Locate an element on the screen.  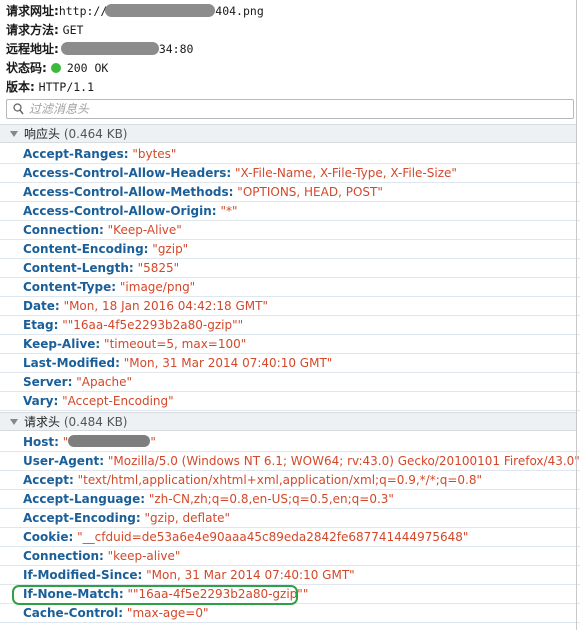
header-row-accept-encoding: Accept-Encoding: "gzip, deflate" is located at coordinates (290, 518).